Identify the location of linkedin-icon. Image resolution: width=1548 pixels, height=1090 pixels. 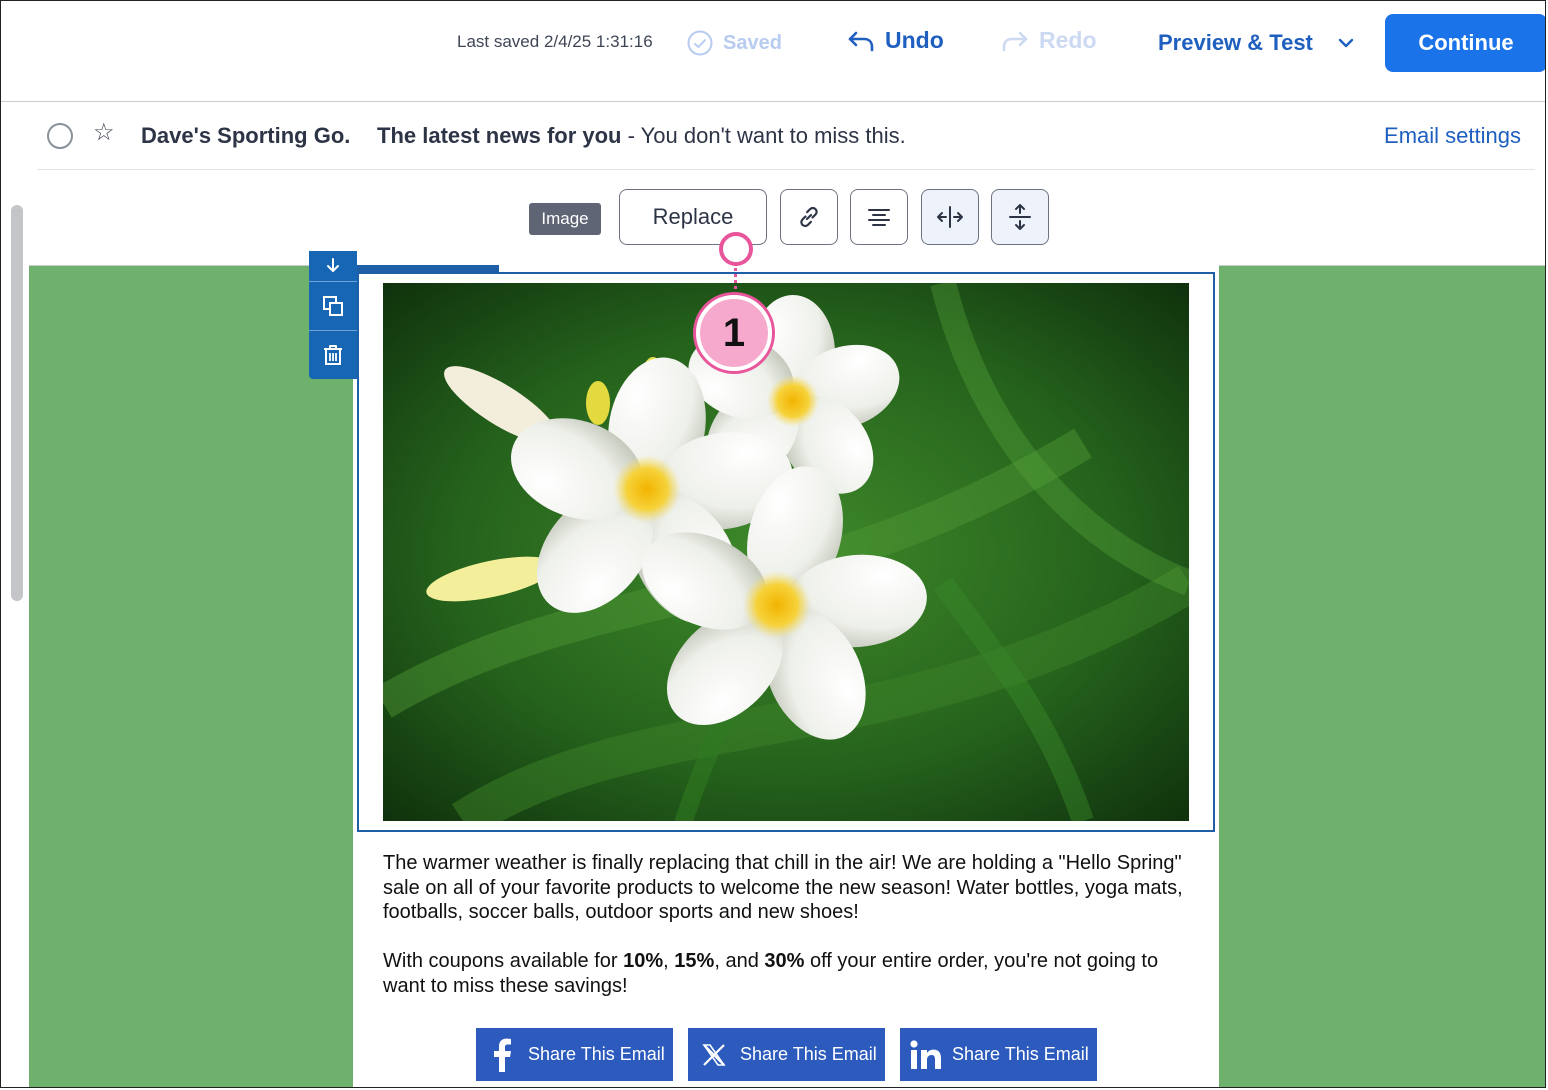
(926, 1054).